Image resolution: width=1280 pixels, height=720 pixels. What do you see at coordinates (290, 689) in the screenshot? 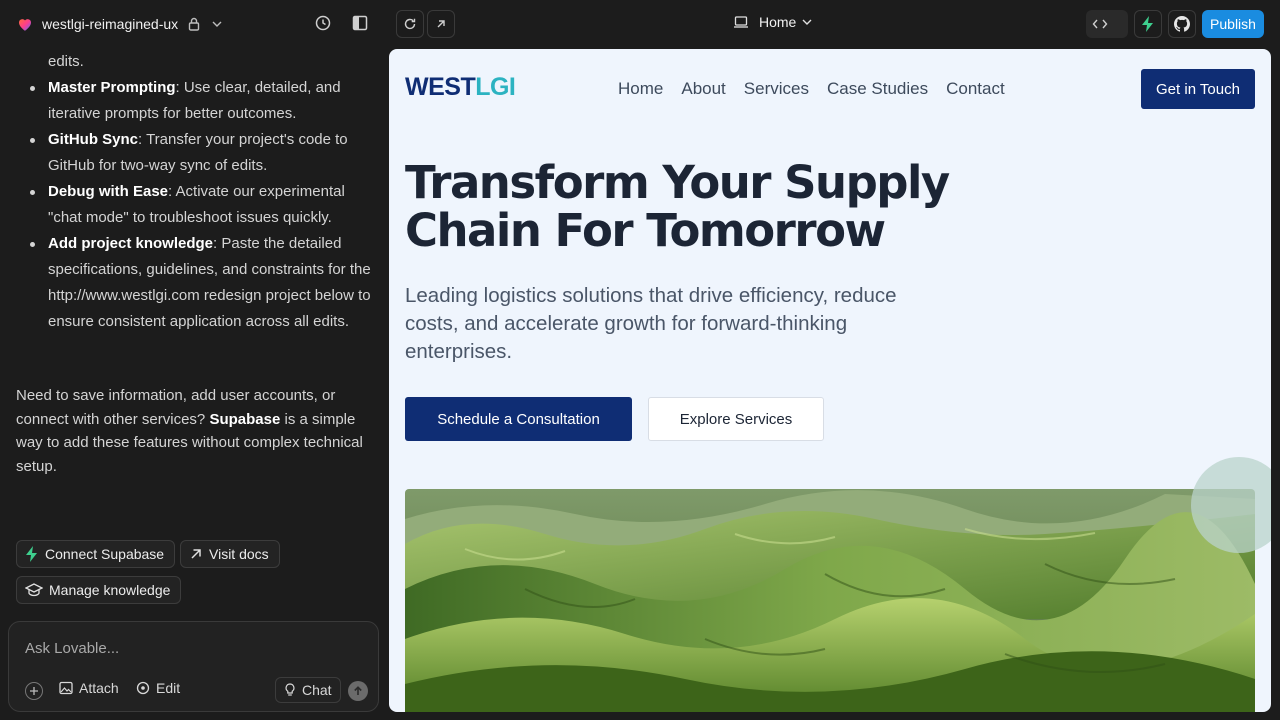
I see `lightbulb-icon` at bounding box center [290, 689].